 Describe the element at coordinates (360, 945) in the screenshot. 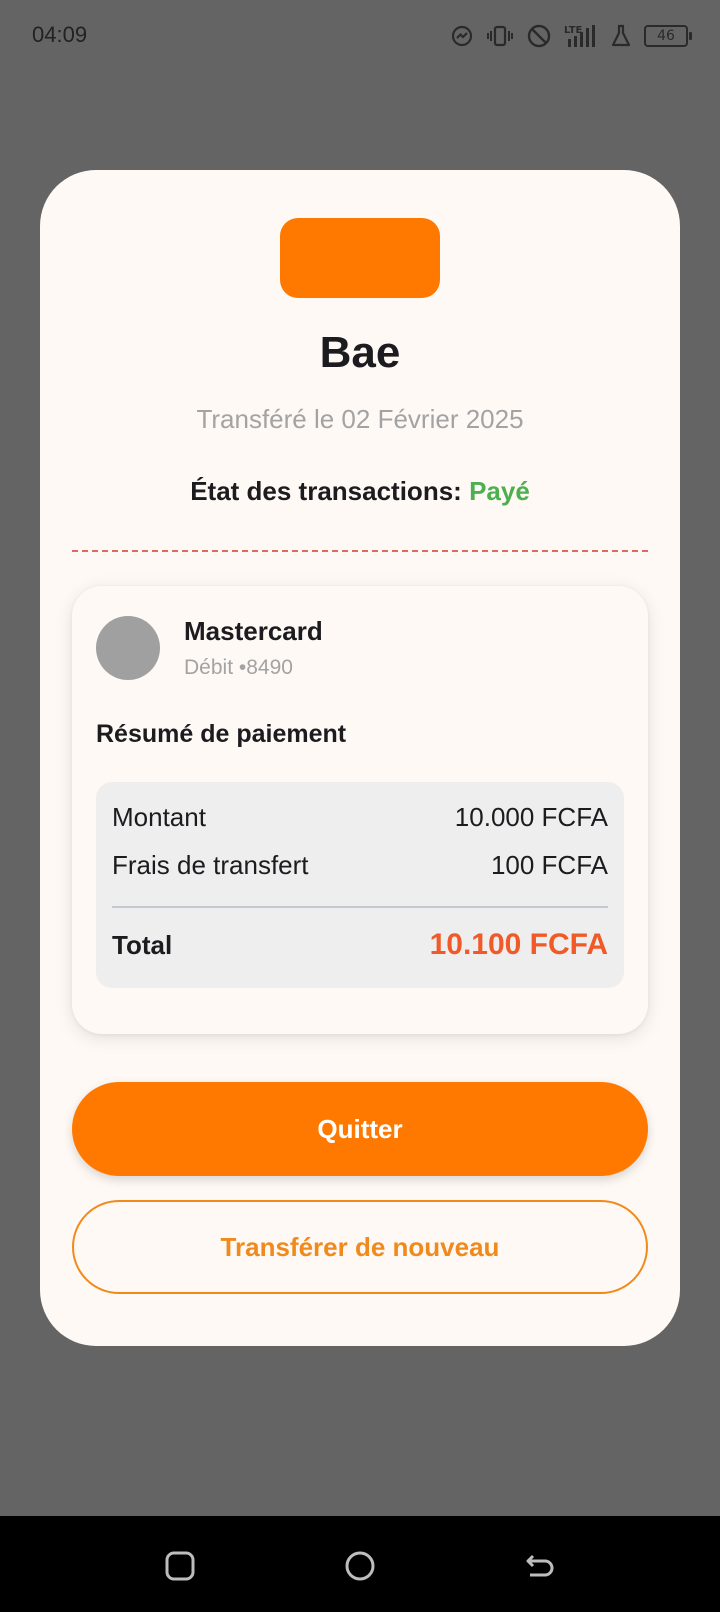

I see `summary-total-row: Total 10.100 FCFA` at that location.